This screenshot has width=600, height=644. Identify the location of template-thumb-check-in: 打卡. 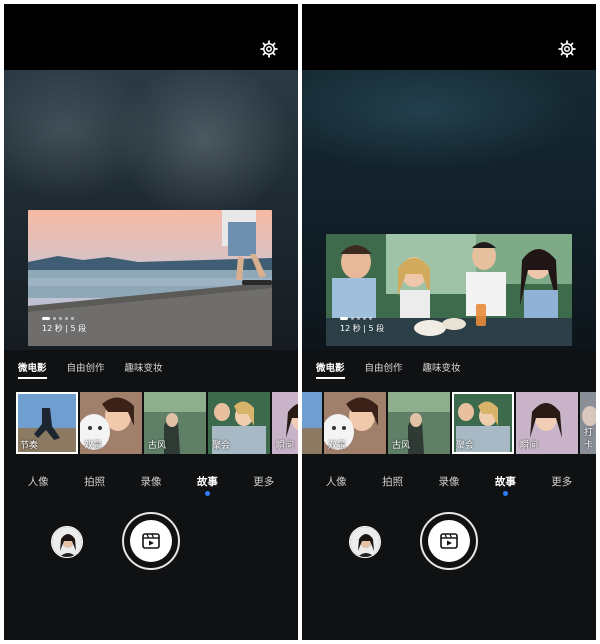
(588, 423).